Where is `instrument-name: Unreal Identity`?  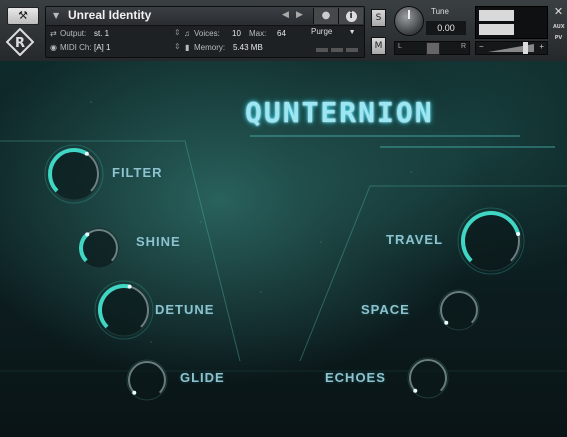 instrument-name: Unreal Identity is located at coordinates (109, 15).